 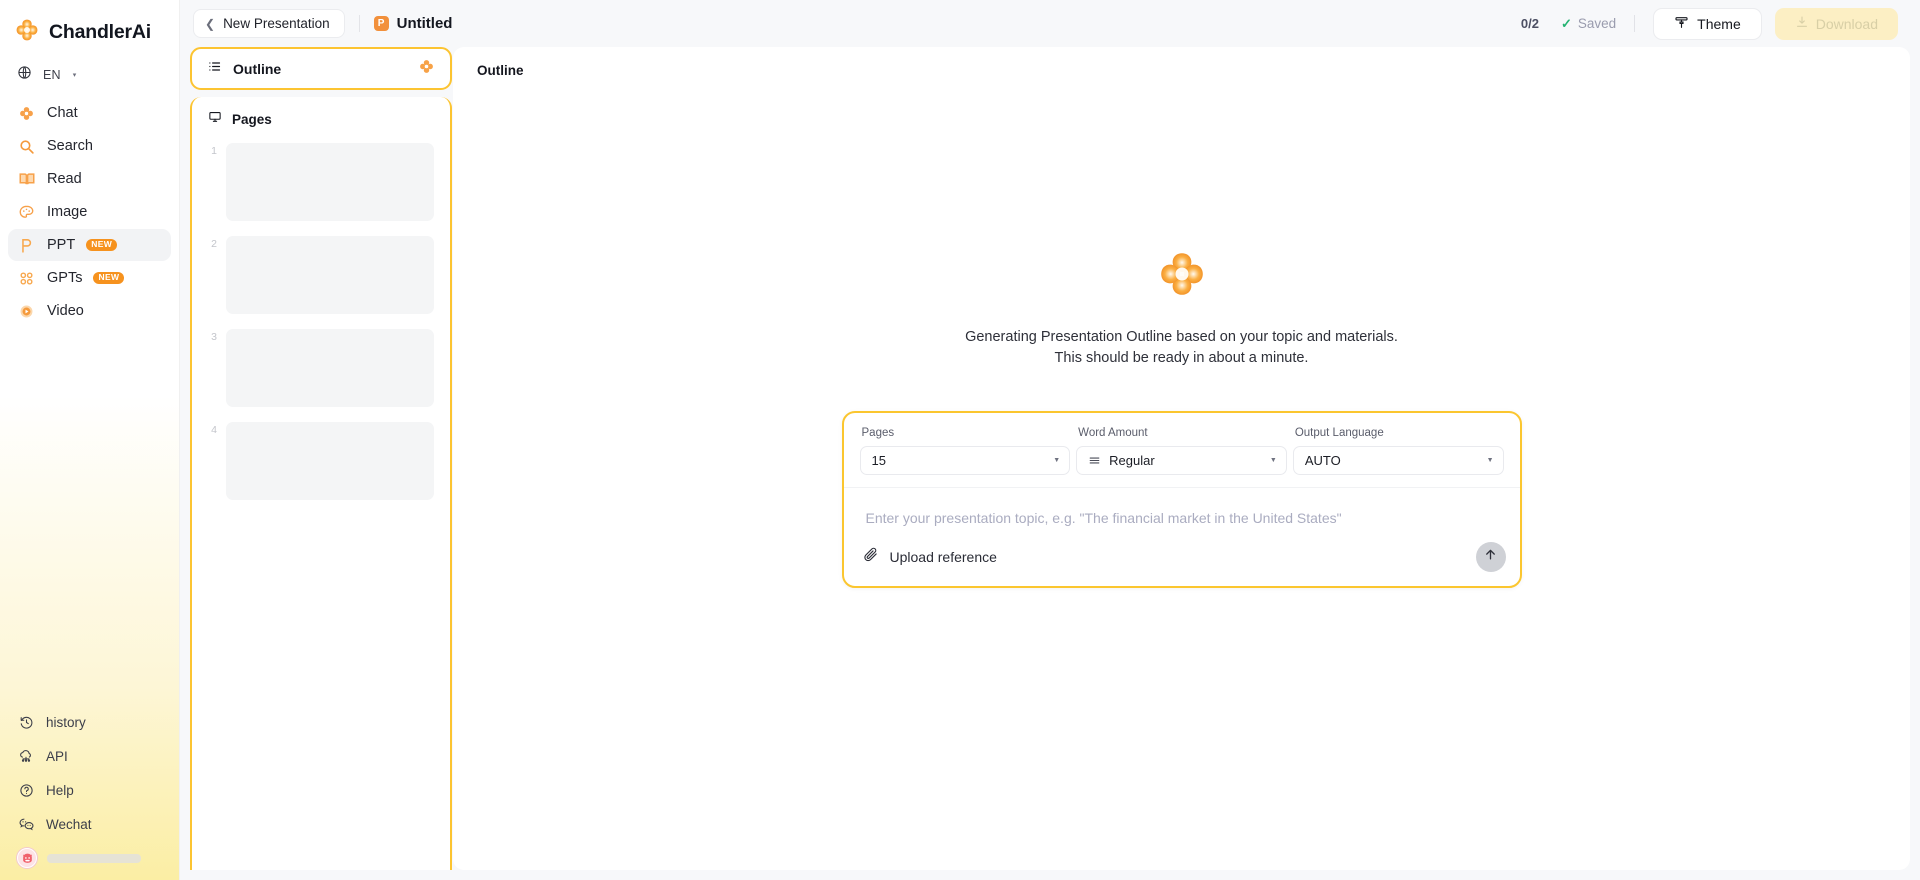 What do you see at coordinates (1339, 433) in the screenshot?
I see `output-language-option-label: Output Language` at bounding box center [1339, 433].